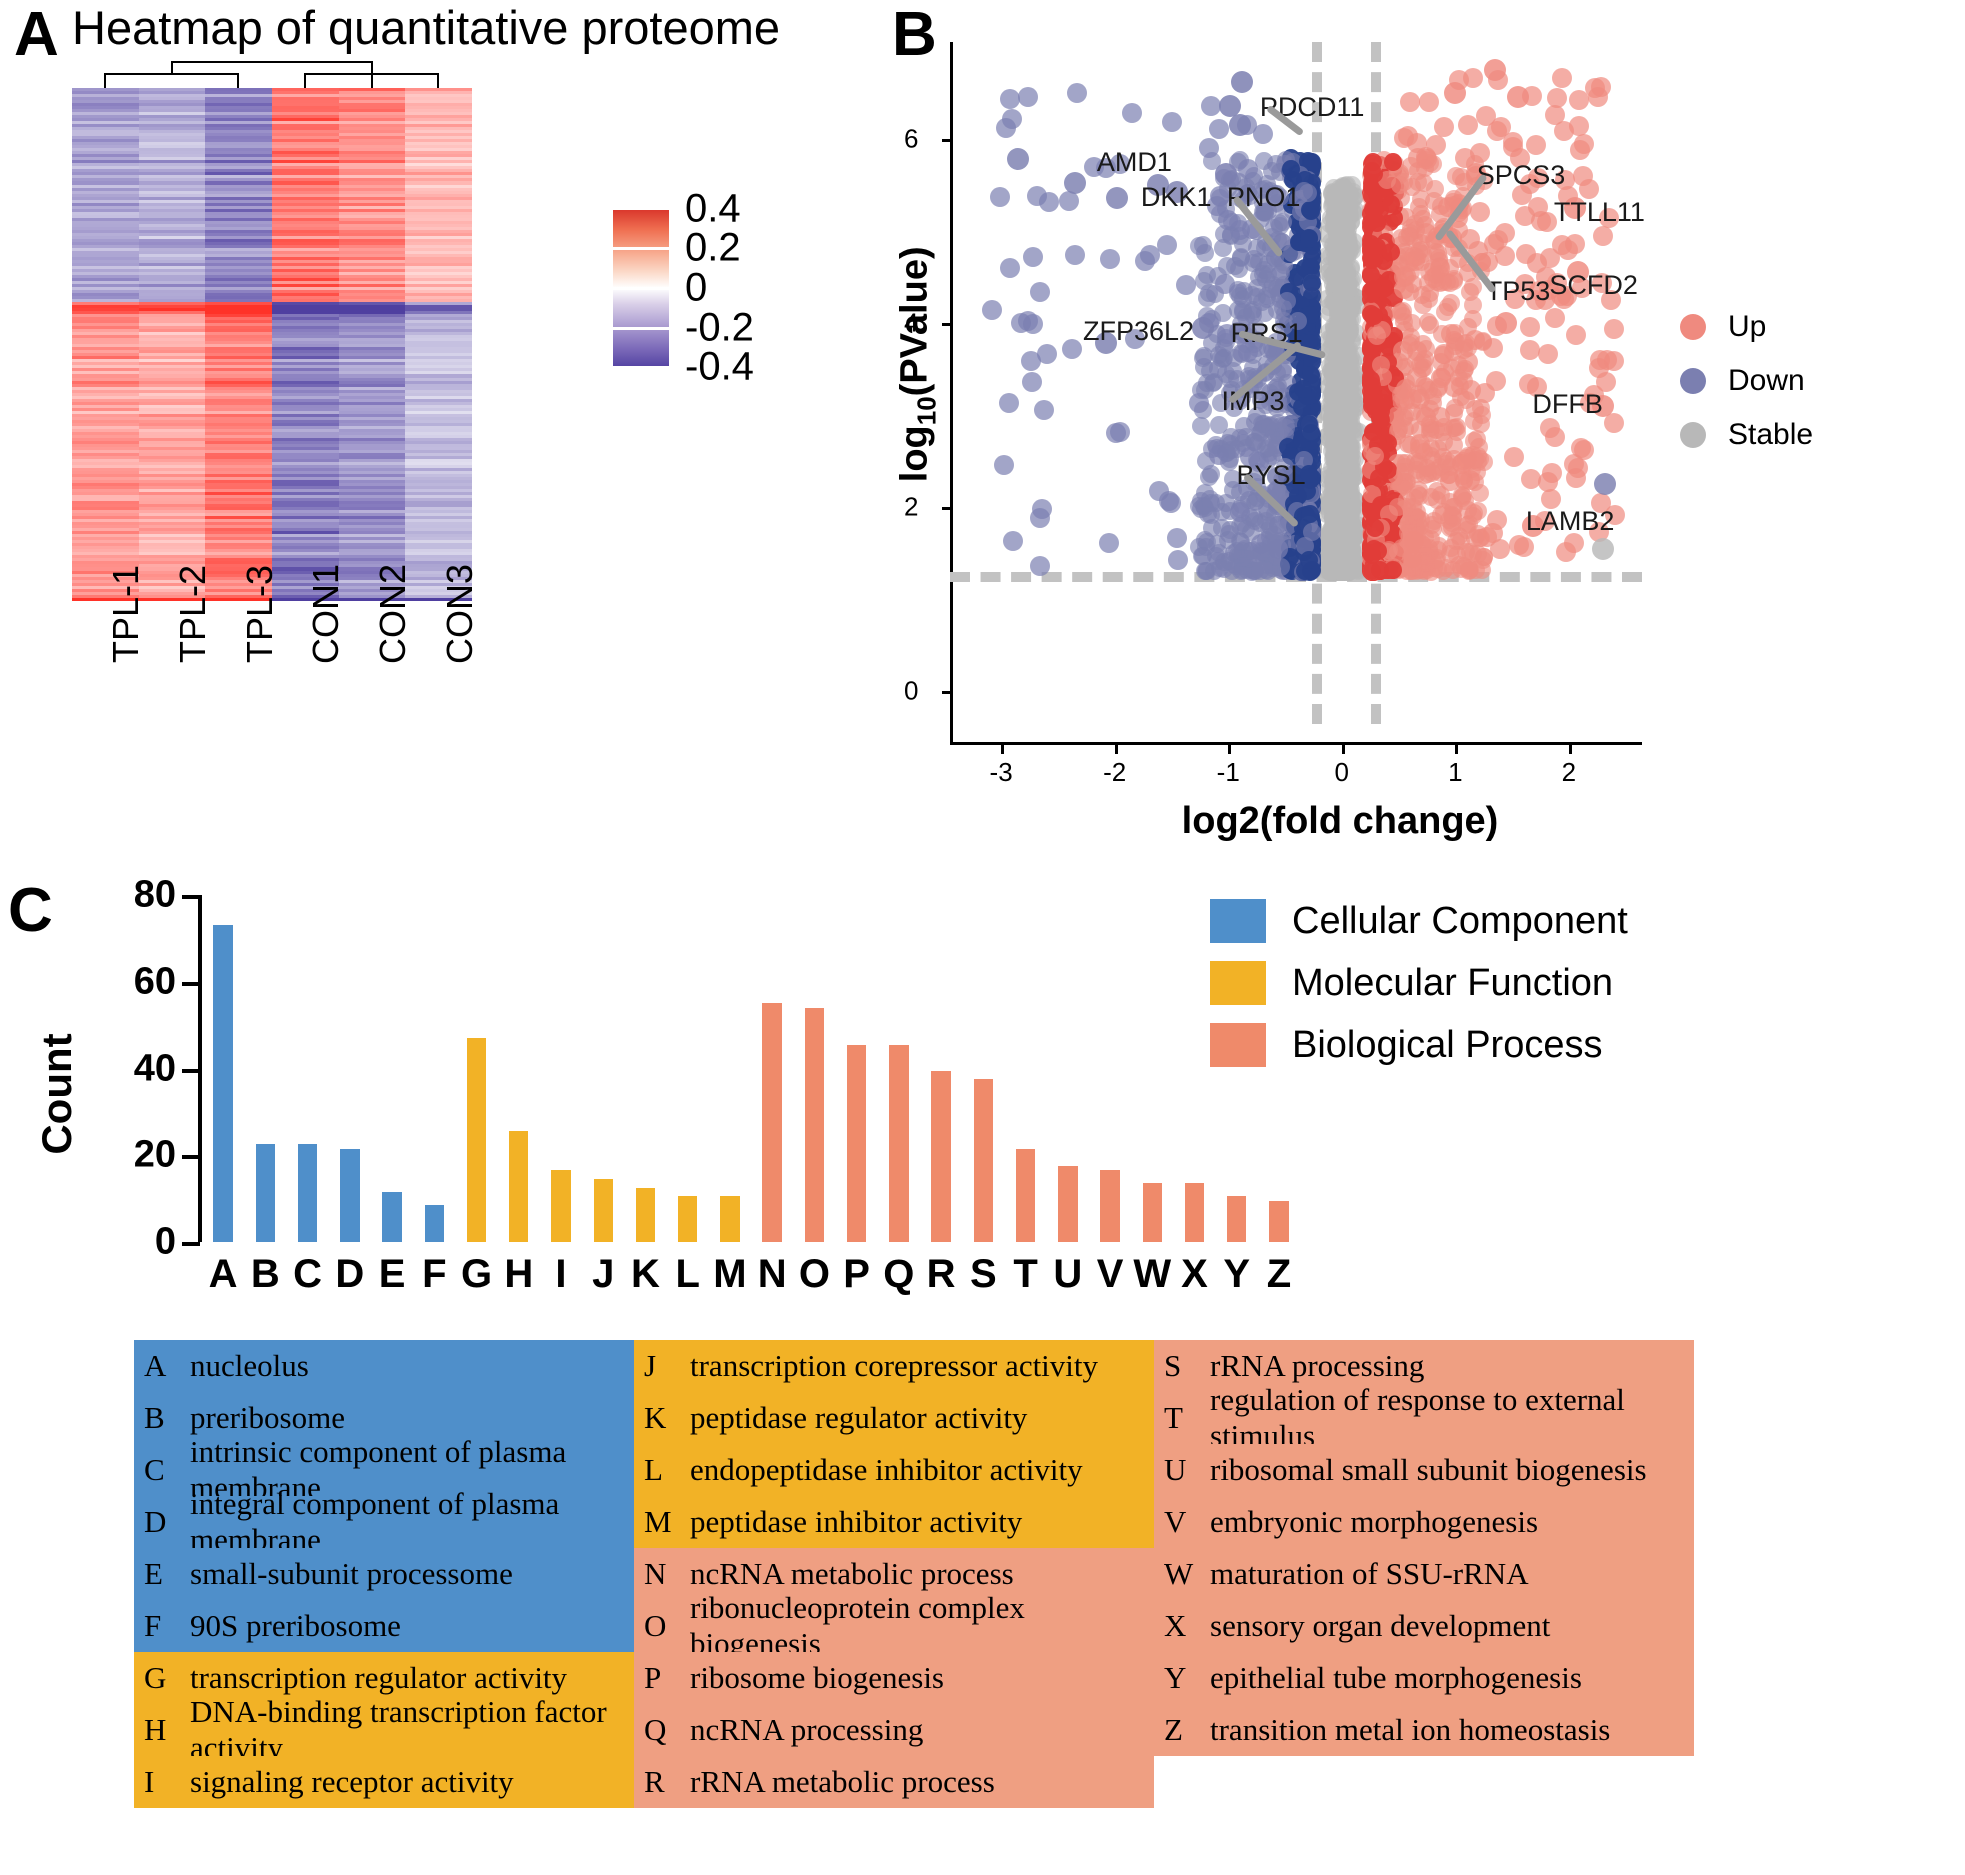  Describe the element at coordinates (713, 247) in the screenshot. I see `colorbar-tick-label: 0.2` at that location.